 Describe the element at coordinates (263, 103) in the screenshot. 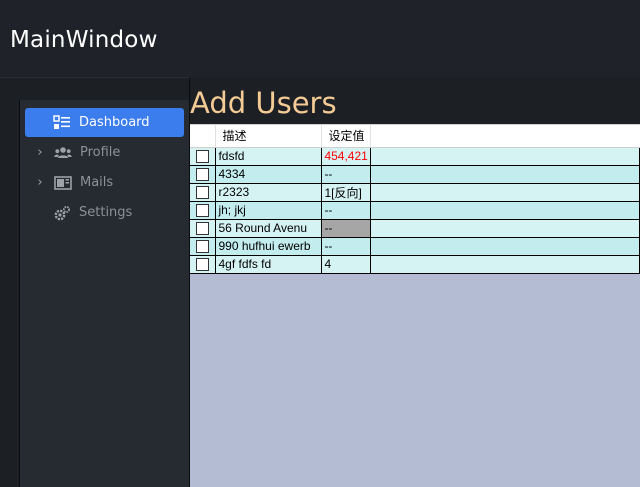

I see `page-title: Add Users` at that location.